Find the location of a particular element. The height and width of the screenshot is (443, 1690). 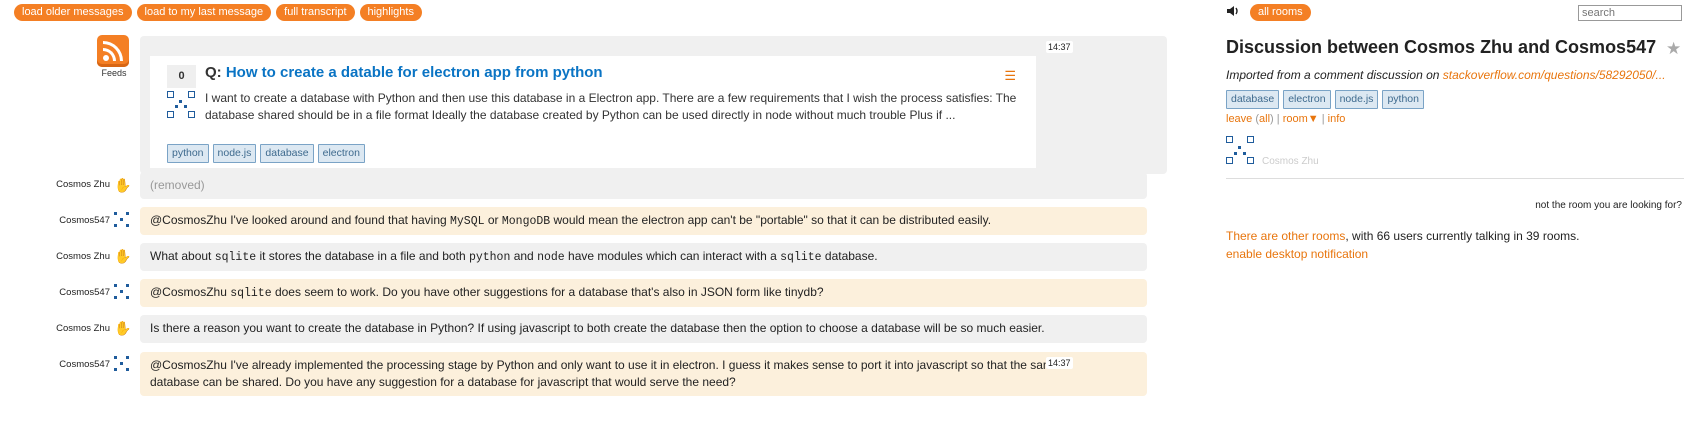

other-rooms-link: There are other rooms is located at coordinates (1285, 236).